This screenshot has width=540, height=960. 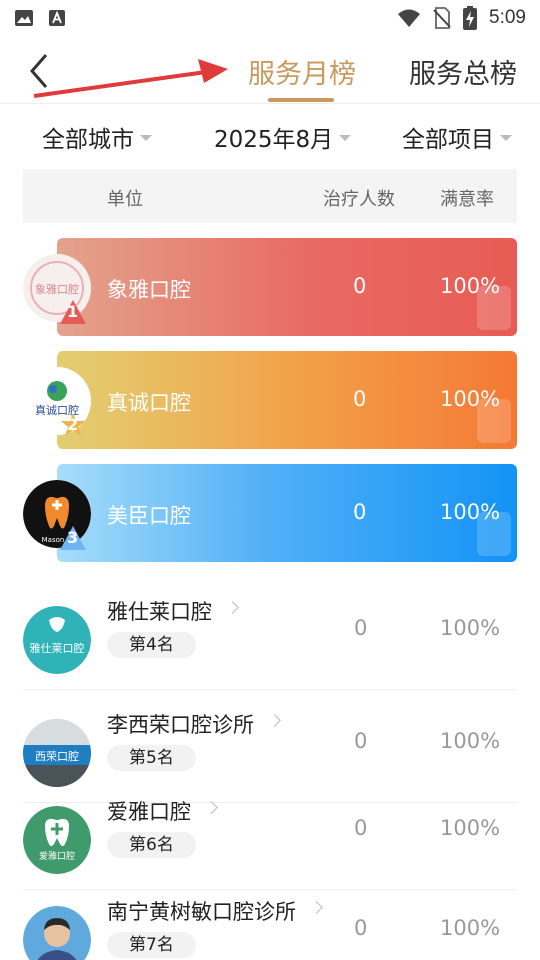 What do you see at coordinates (409, 18) in the screenshot?
I see `wifi-icon` at bounding box center [409, 18].